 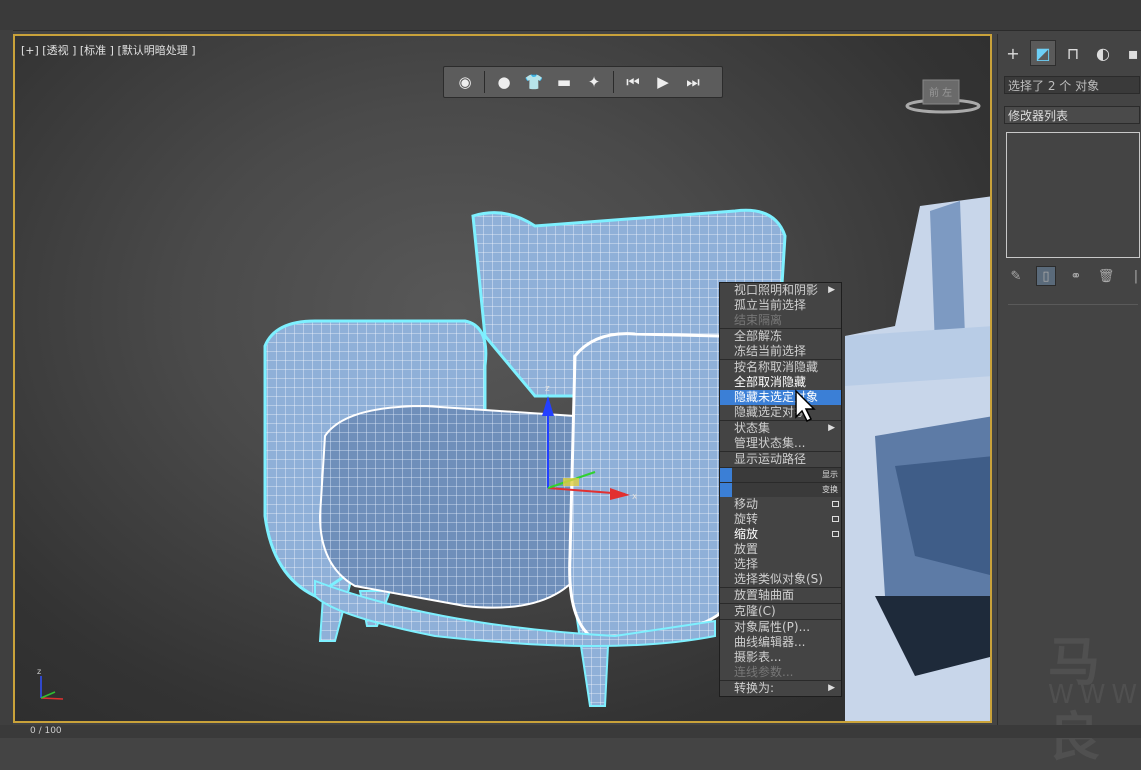 I want to click on menu-item-label: 转换为:, so click(x=754, y=688).